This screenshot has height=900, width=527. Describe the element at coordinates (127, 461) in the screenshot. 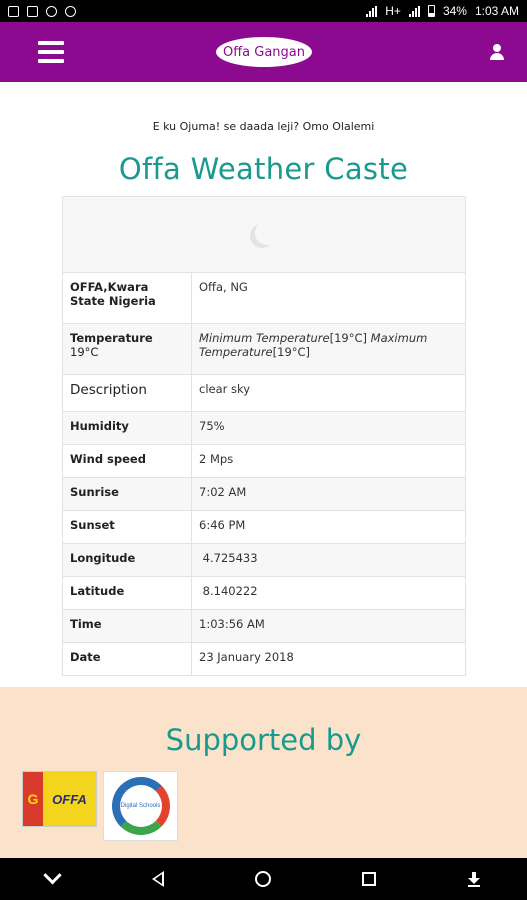

I see `wind-speed-label: Wind speed` at that location.